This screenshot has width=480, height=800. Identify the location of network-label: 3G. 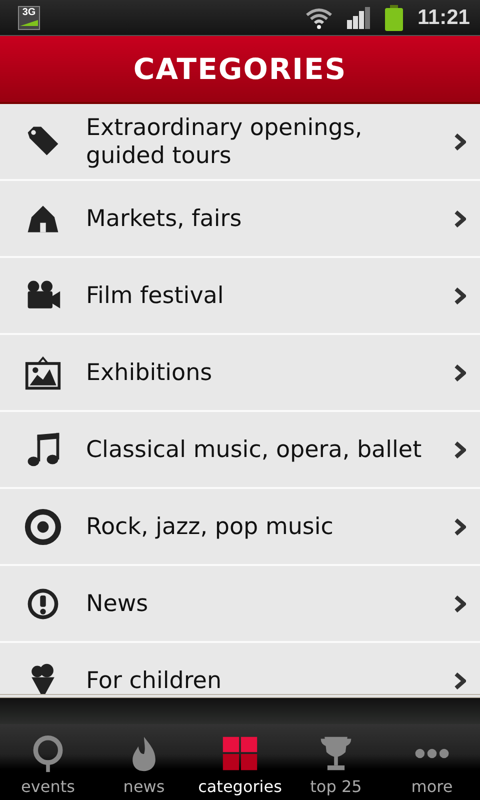
(29, 12).